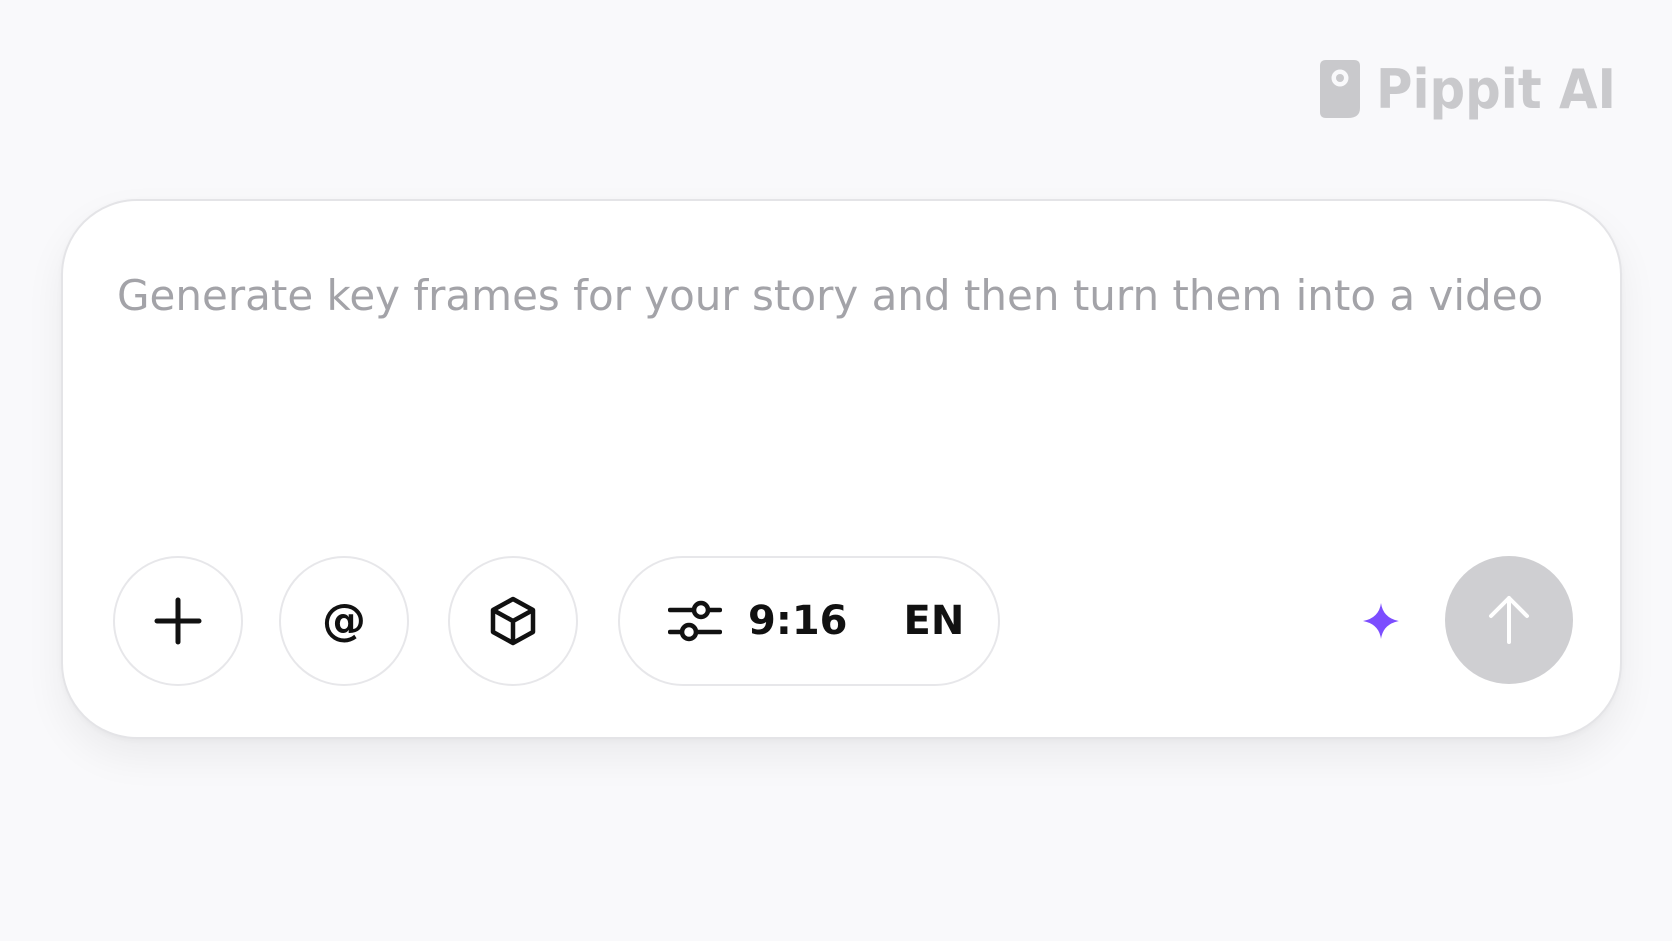 This screenshot has height=941, width=1672. I want to click on sparkle-icon, so click(1381, 621).